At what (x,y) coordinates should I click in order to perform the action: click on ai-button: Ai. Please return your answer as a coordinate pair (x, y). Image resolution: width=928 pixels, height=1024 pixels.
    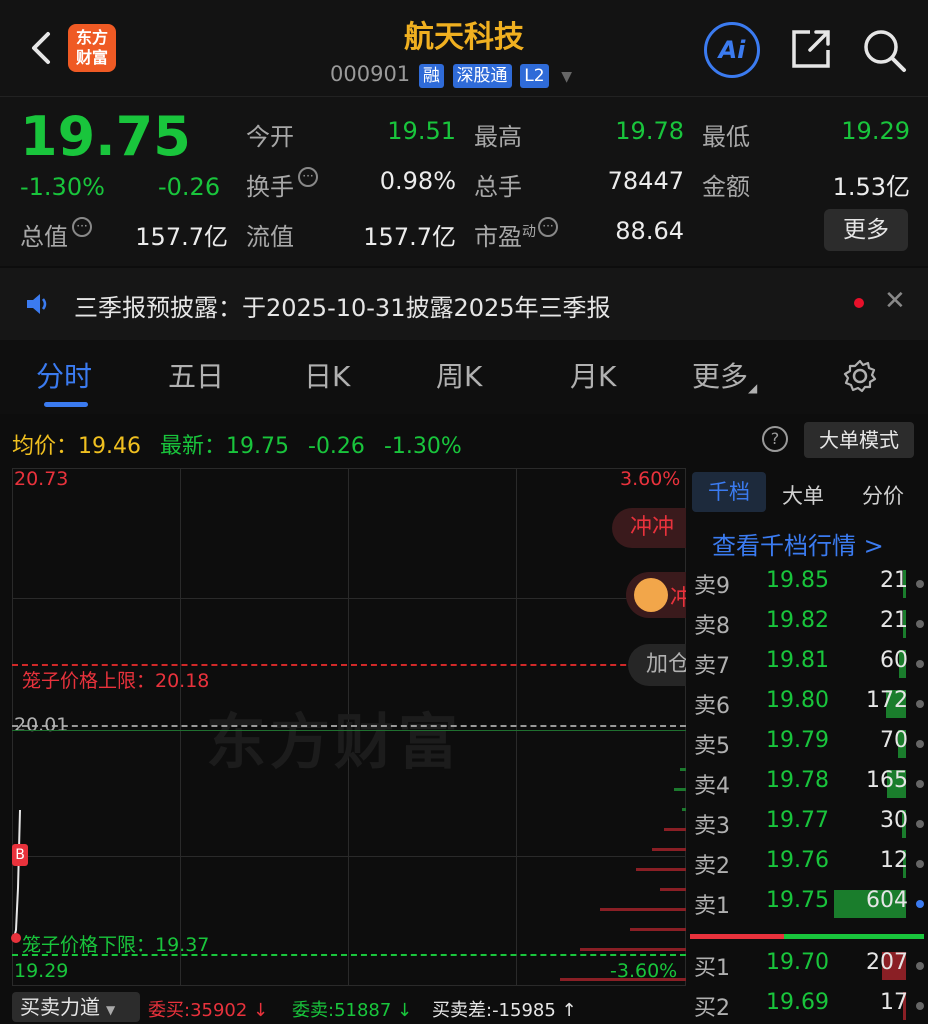
    Looking at the image, I should click on (732, 50).